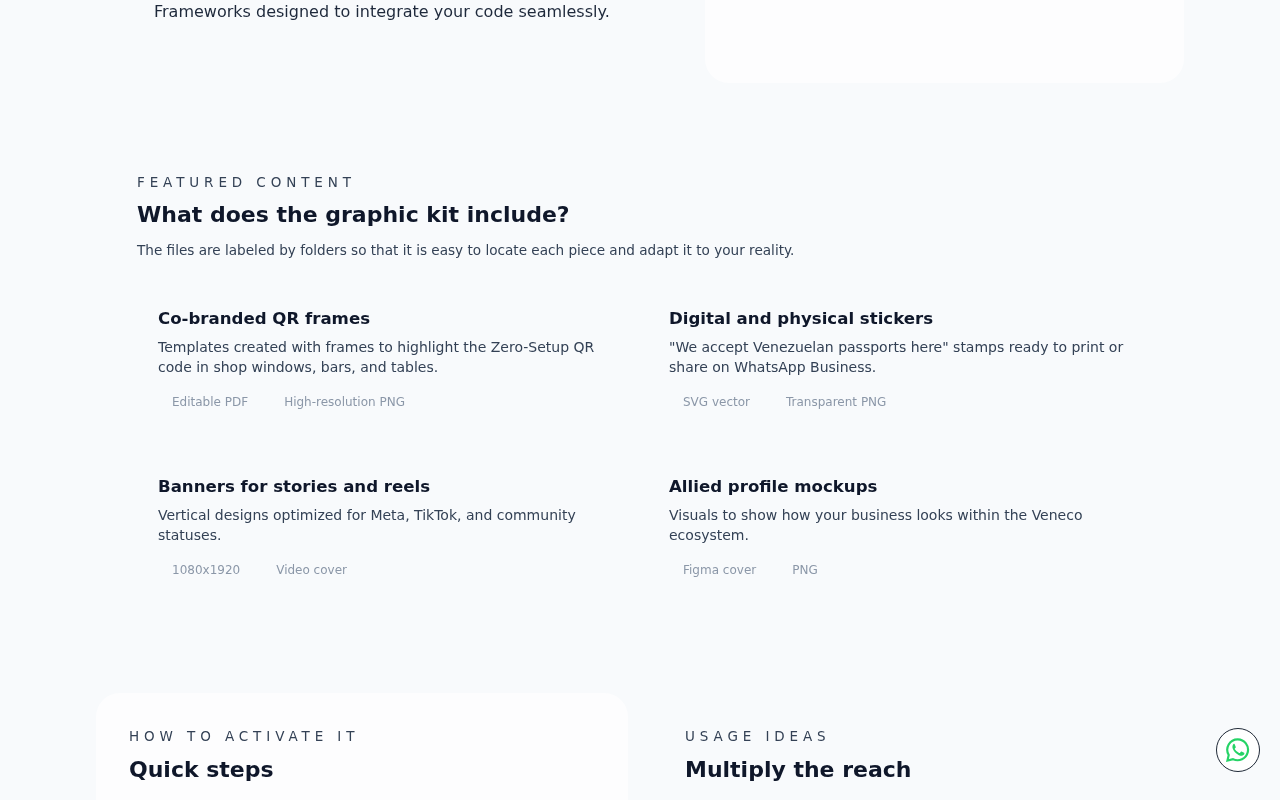 The height and width of the screenshot is (800, 1280). What do you see at coordinates (246, 182) in the screenshot?
I see `section-eyebrow: FEATURED CONTENT` at bounding box center [246, 182].